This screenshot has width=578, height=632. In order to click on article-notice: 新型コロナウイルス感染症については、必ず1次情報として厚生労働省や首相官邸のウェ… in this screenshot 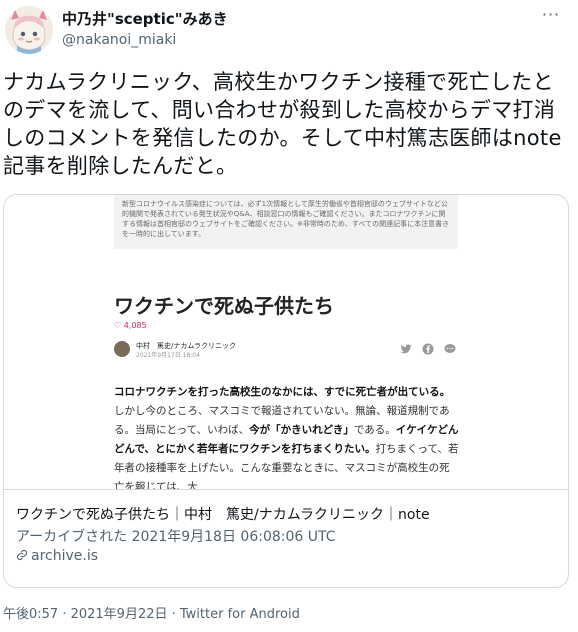, I will do `click(286, 222)`.